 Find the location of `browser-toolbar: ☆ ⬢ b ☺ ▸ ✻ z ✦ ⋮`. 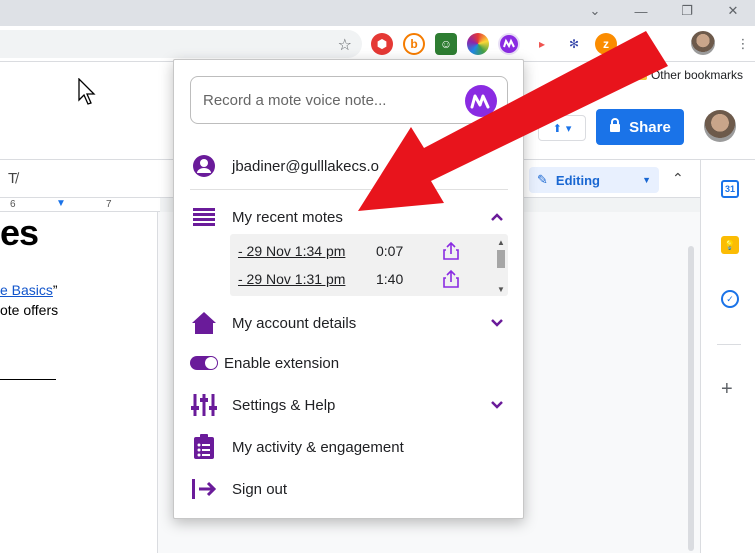

browser-toolbar: ☆ ⬢ b ☺ ▸ ✻ z ✦ ⋮ is located at coordinates (377, 44).